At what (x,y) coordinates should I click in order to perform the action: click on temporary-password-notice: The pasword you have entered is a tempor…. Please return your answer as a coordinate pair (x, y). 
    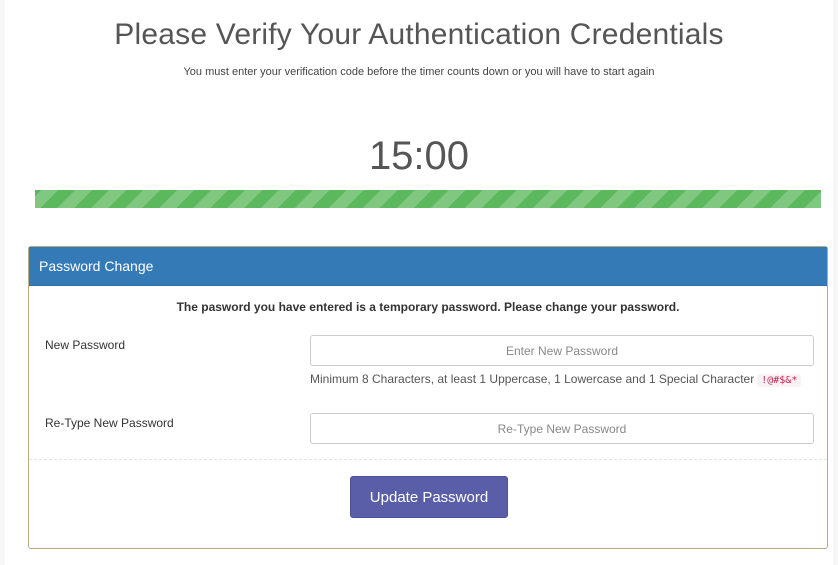
    Looking at the image, I should click on (428, 307).